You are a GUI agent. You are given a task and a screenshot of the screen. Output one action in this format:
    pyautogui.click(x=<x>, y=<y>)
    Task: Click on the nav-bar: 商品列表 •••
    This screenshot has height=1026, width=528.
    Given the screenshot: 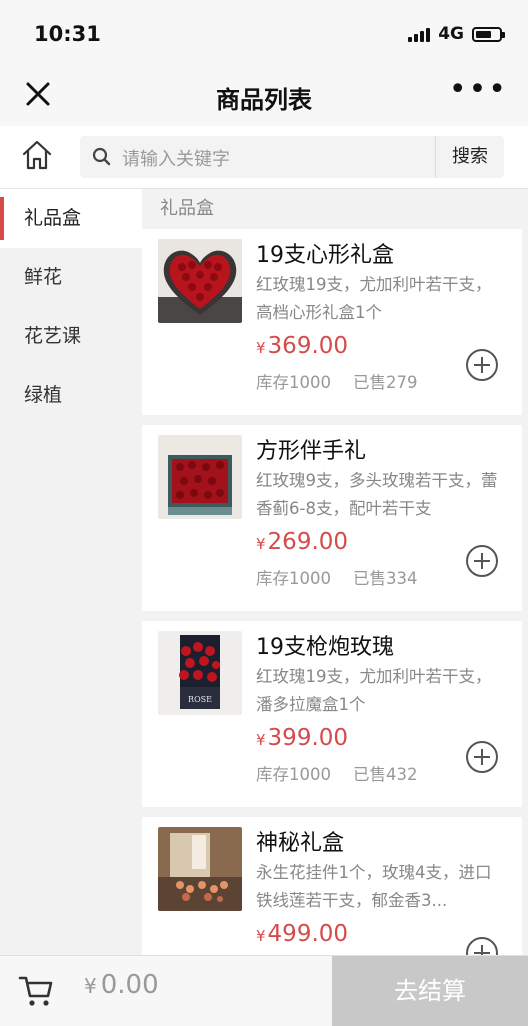 What is the action you would take?
    pyautogui.click(x=264, y=96)
    